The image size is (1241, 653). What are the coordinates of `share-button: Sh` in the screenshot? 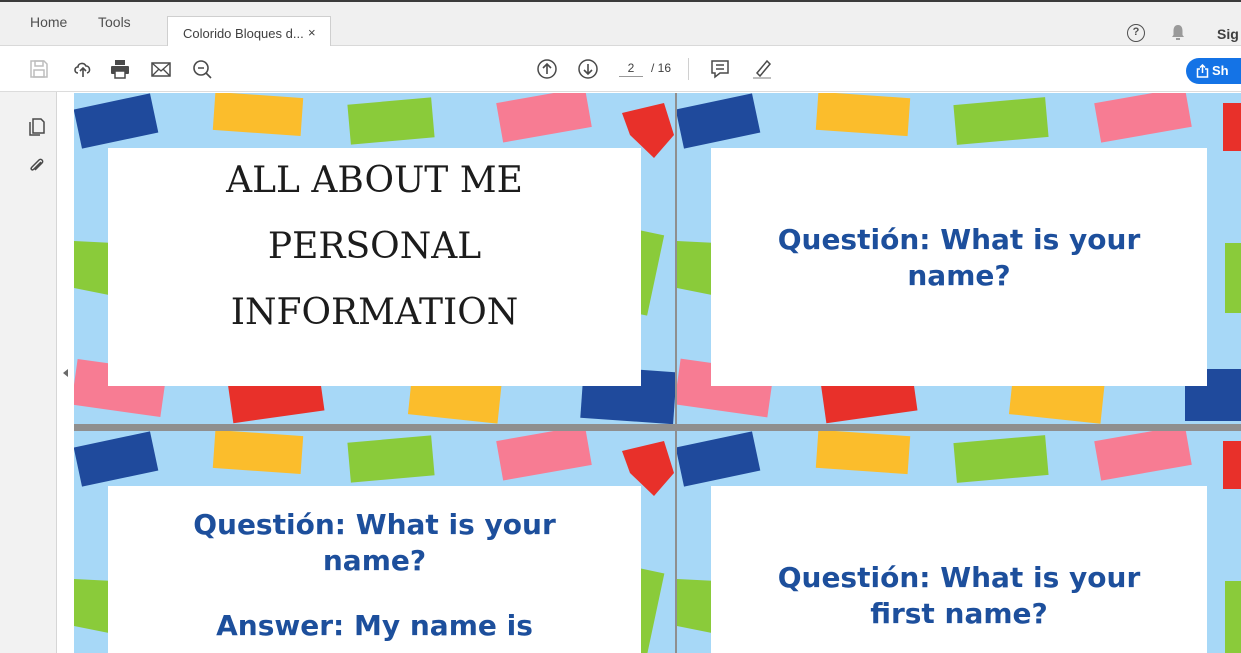 It's located at (1213, 71).